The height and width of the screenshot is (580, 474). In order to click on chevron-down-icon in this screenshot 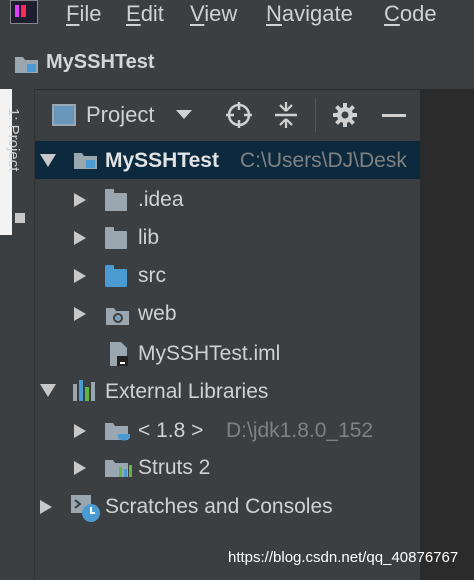, I will do `click(184, 114)`.